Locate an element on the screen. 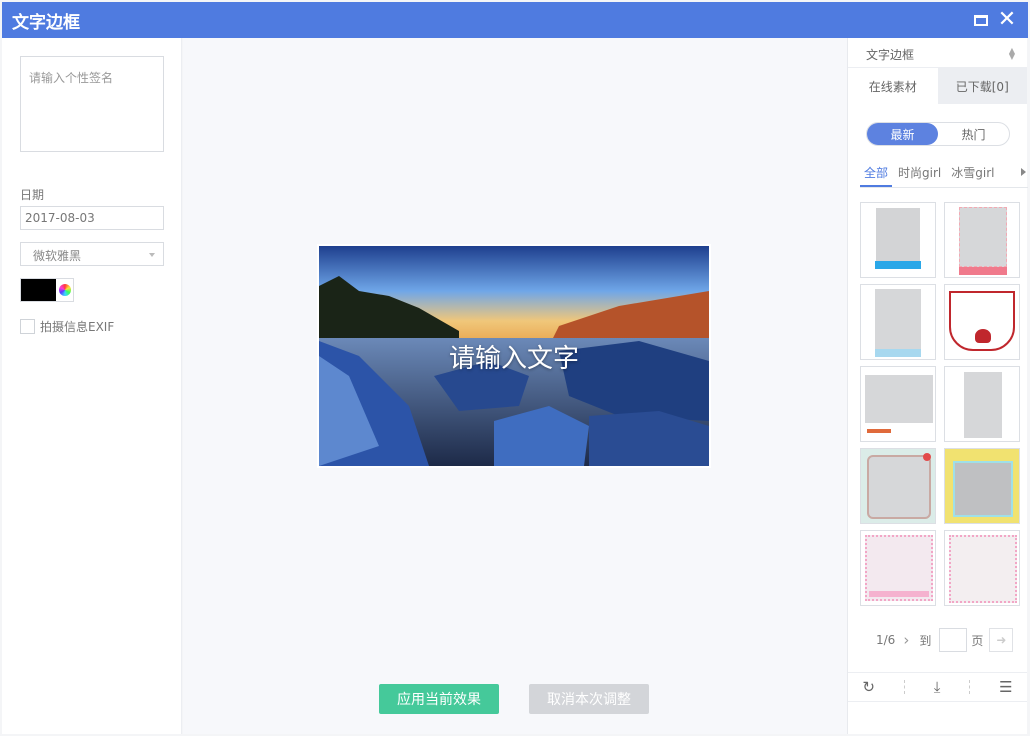  title-bar: 文字边框 ✕ is located at coordinates (515, 20).